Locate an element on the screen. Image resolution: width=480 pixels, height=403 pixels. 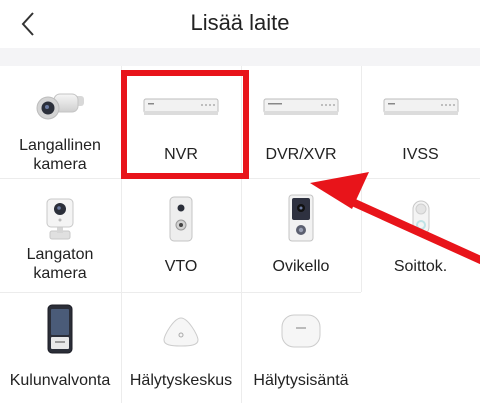
device-doorbell: Ovikello is located at coordinates (301, 235).